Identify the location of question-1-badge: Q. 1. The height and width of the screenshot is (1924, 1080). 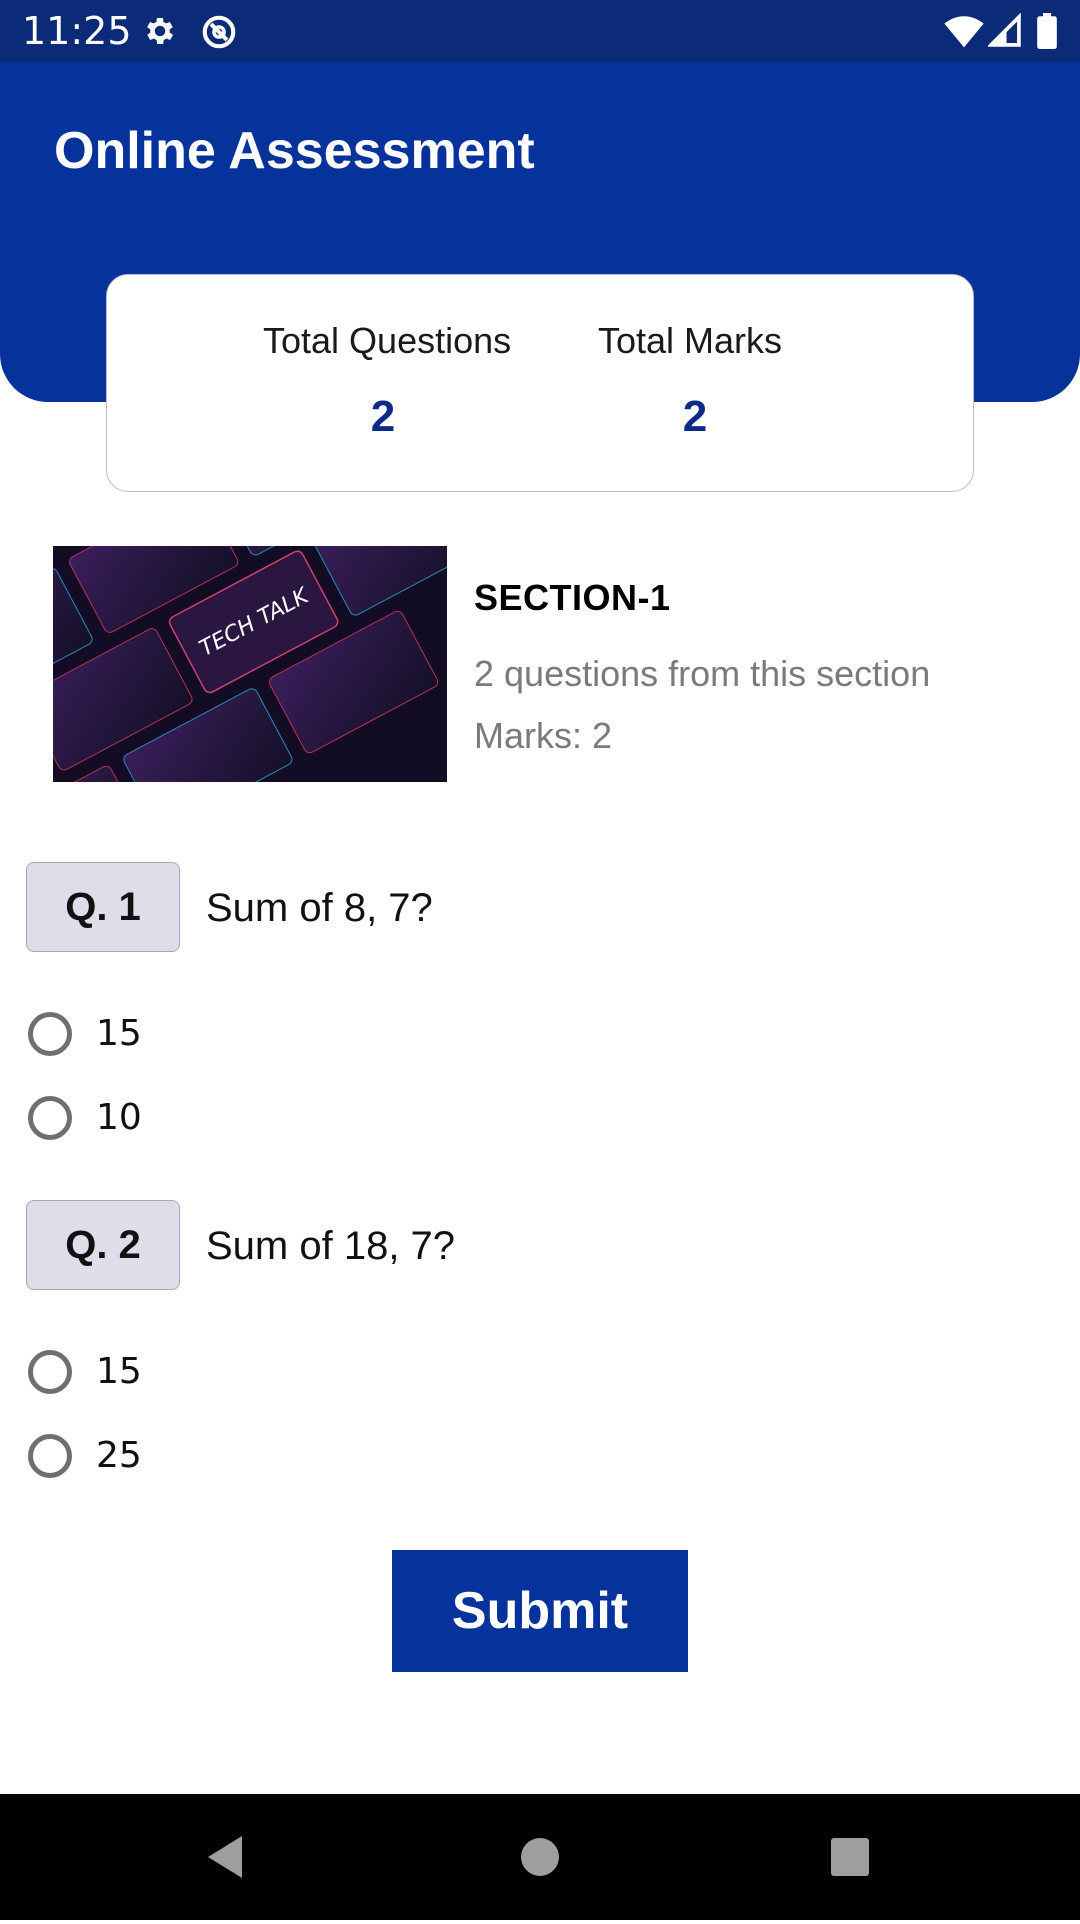
(103, 907).